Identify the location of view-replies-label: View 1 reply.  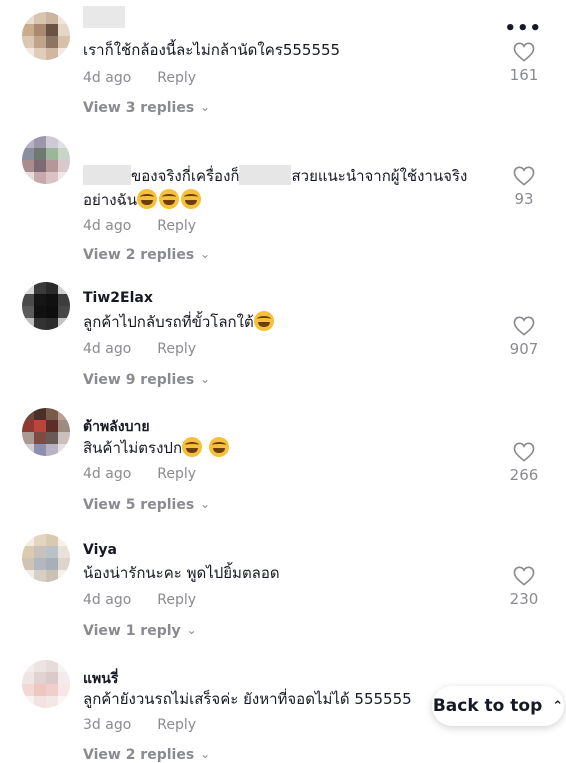
(132, 631).